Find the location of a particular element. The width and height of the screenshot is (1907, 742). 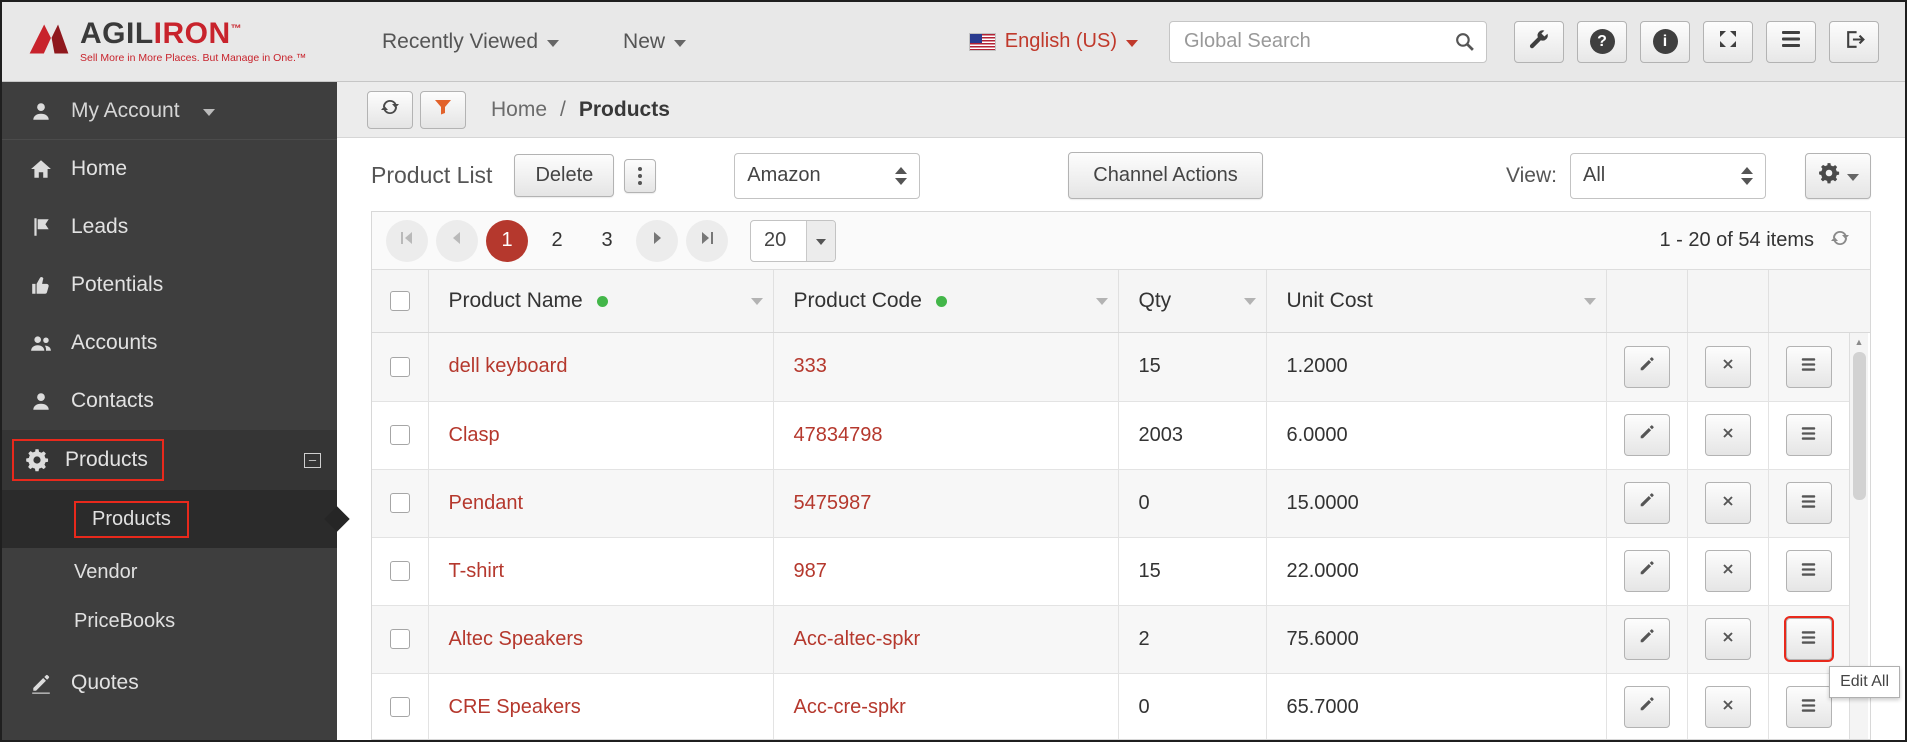

header-right-cluster: English (US) ? i is located at coordinates (1423, 41).